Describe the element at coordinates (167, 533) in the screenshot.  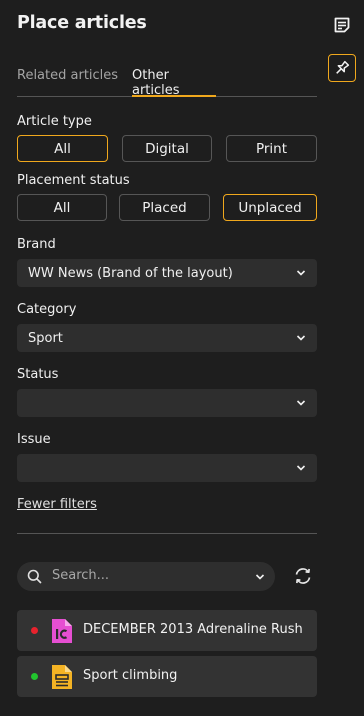
I see `divider` at that location.